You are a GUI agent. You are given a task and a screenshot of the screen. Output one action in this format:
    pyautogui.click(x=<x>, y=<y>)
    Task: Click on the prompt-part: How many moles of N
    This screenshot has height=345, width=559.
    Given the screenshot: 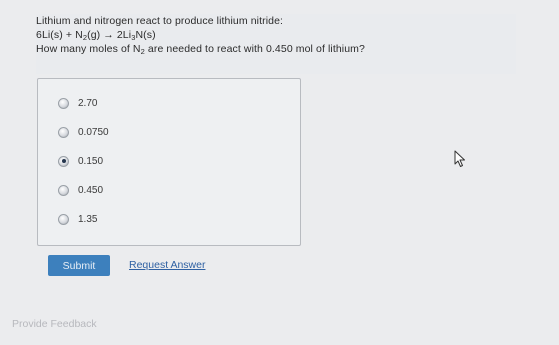 What is the action you would take?
    pyautogui.click(x=88, y=49)
    